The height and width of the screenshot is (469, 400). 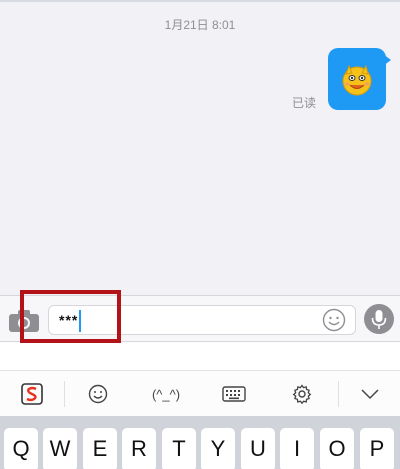 I want to click on settings-gear-icon, so click(x=302, y=394).